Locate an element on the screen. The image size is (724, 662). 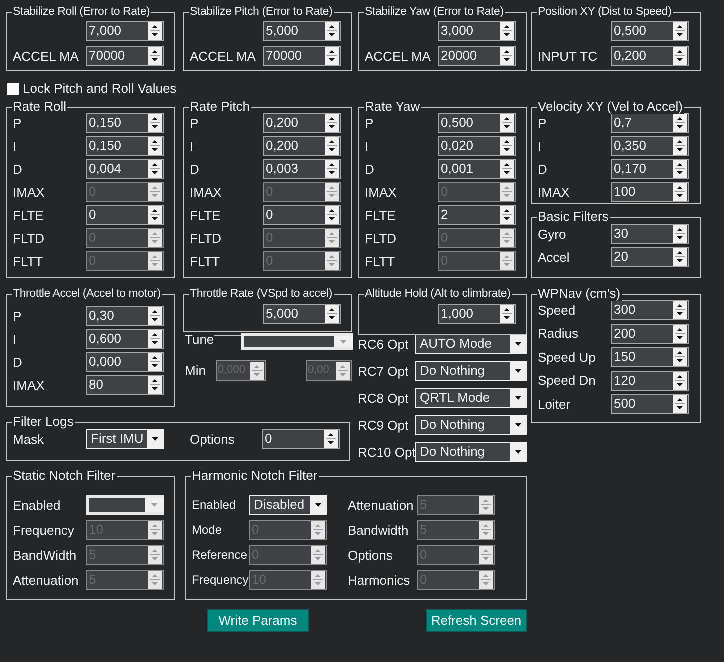
number-field: 80 is located at coordinates (125, 385).